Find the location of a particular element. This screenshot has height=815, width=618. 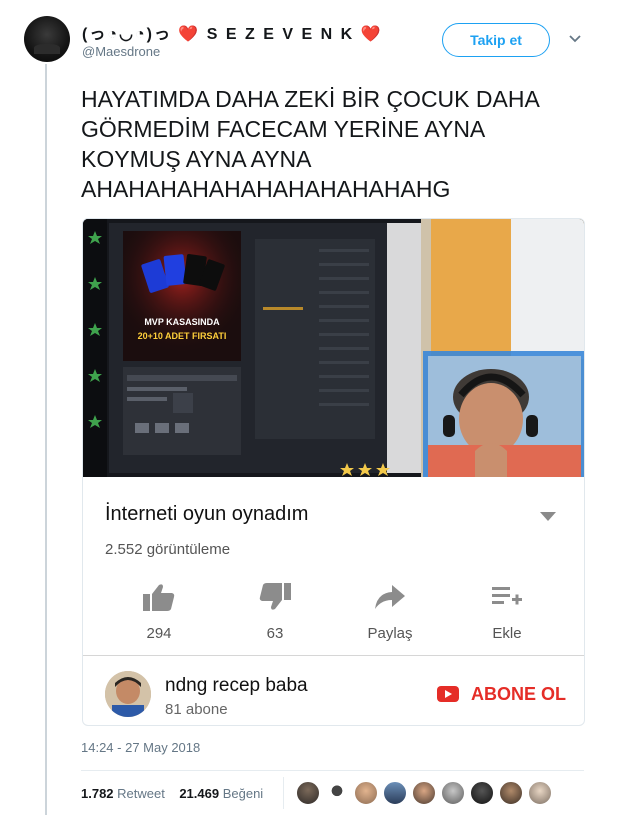

like-count-total: 21.469 is located at coordinates (199, 793).